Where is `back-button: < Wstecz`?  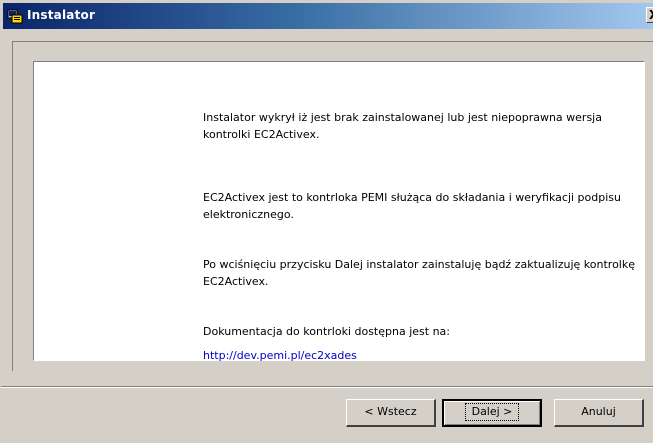
back-button: < Wstecz is located at coordinates (391, 413).